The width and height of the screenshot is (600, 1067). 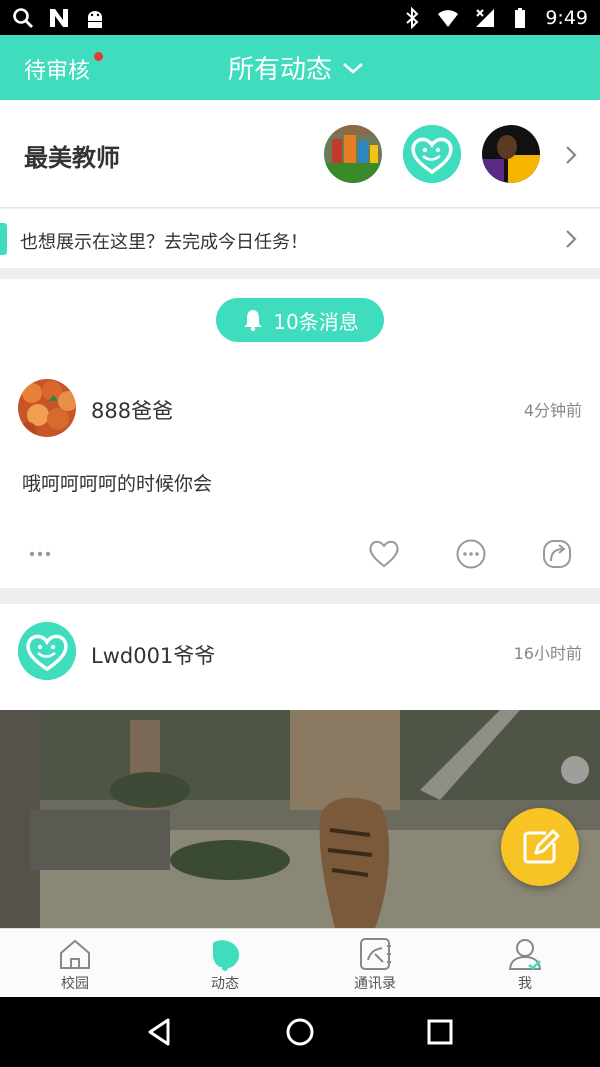 What do you see at coordinates (132, 410) in the screenshot?
I see `post-username: 888爸爸` at bounding box center [132, 410].